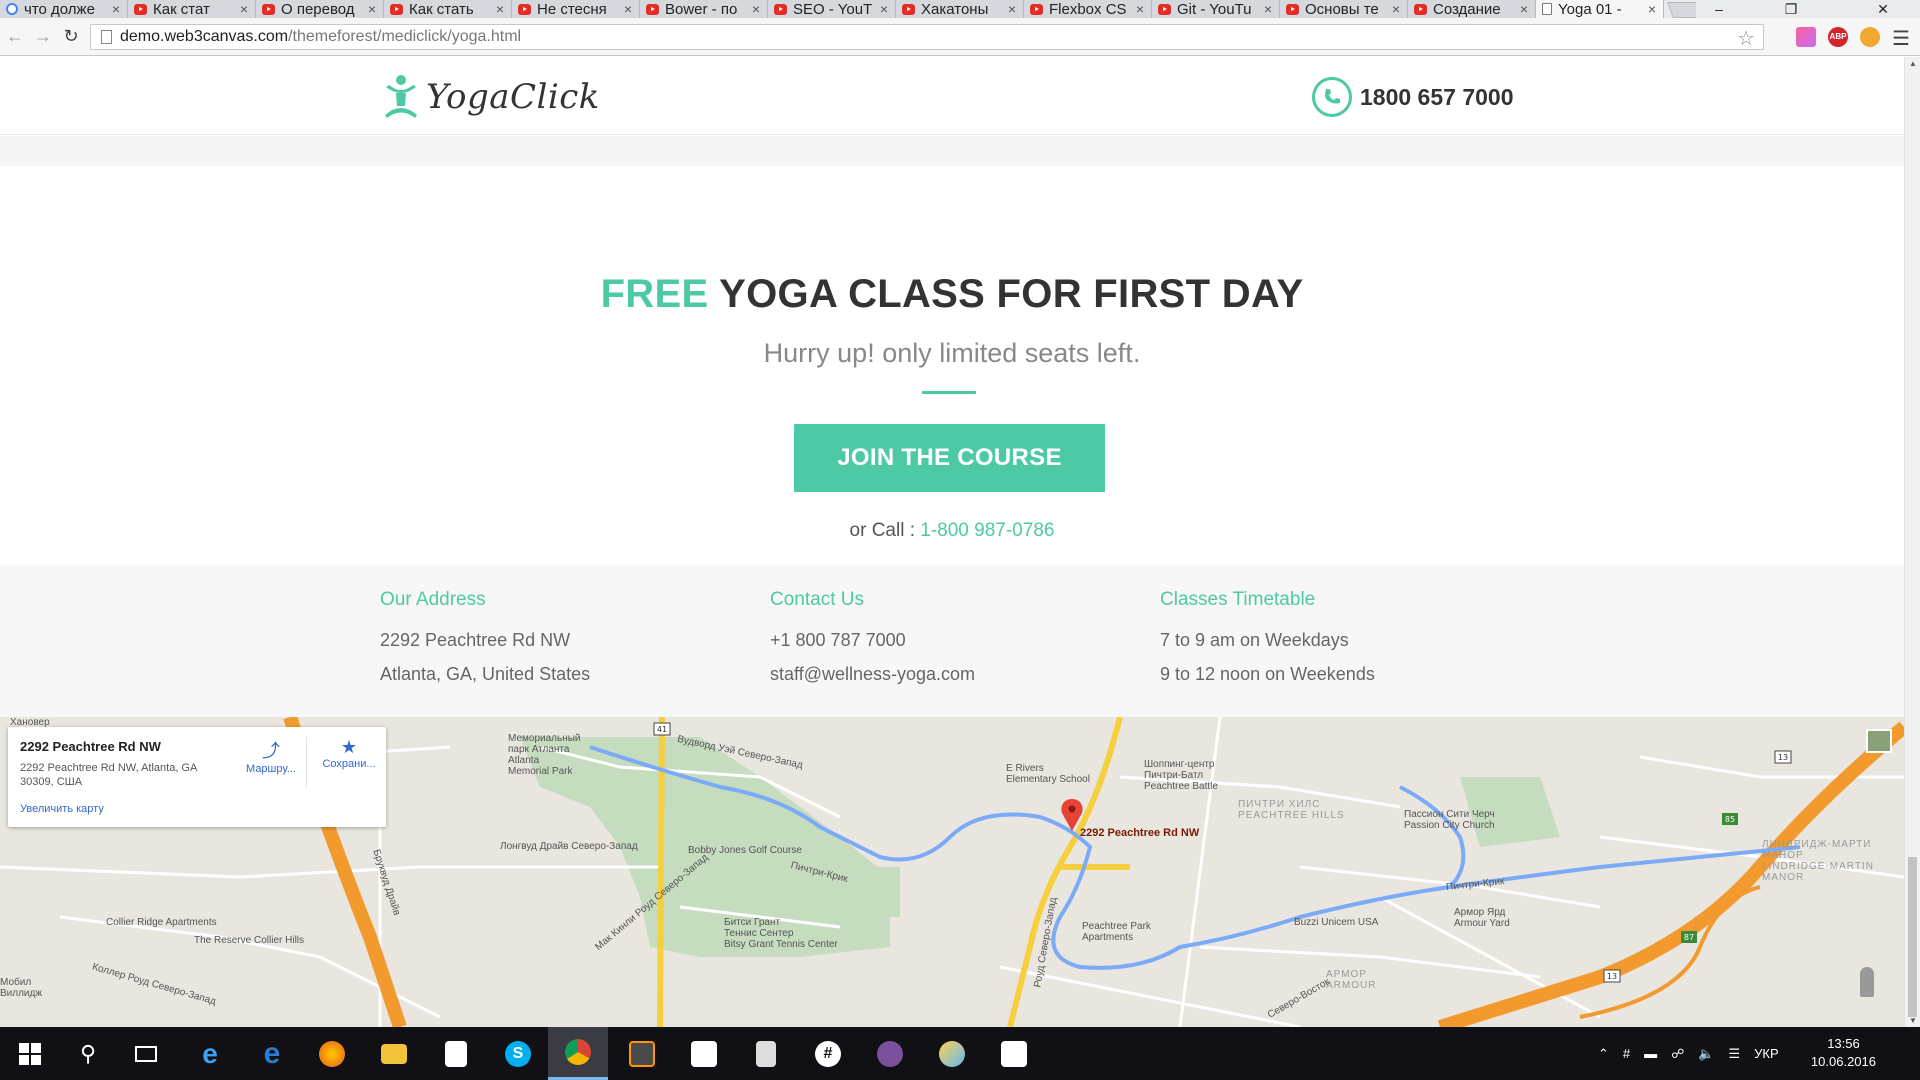  I want to click on snipping-tool-icon, so click(704, 1053).